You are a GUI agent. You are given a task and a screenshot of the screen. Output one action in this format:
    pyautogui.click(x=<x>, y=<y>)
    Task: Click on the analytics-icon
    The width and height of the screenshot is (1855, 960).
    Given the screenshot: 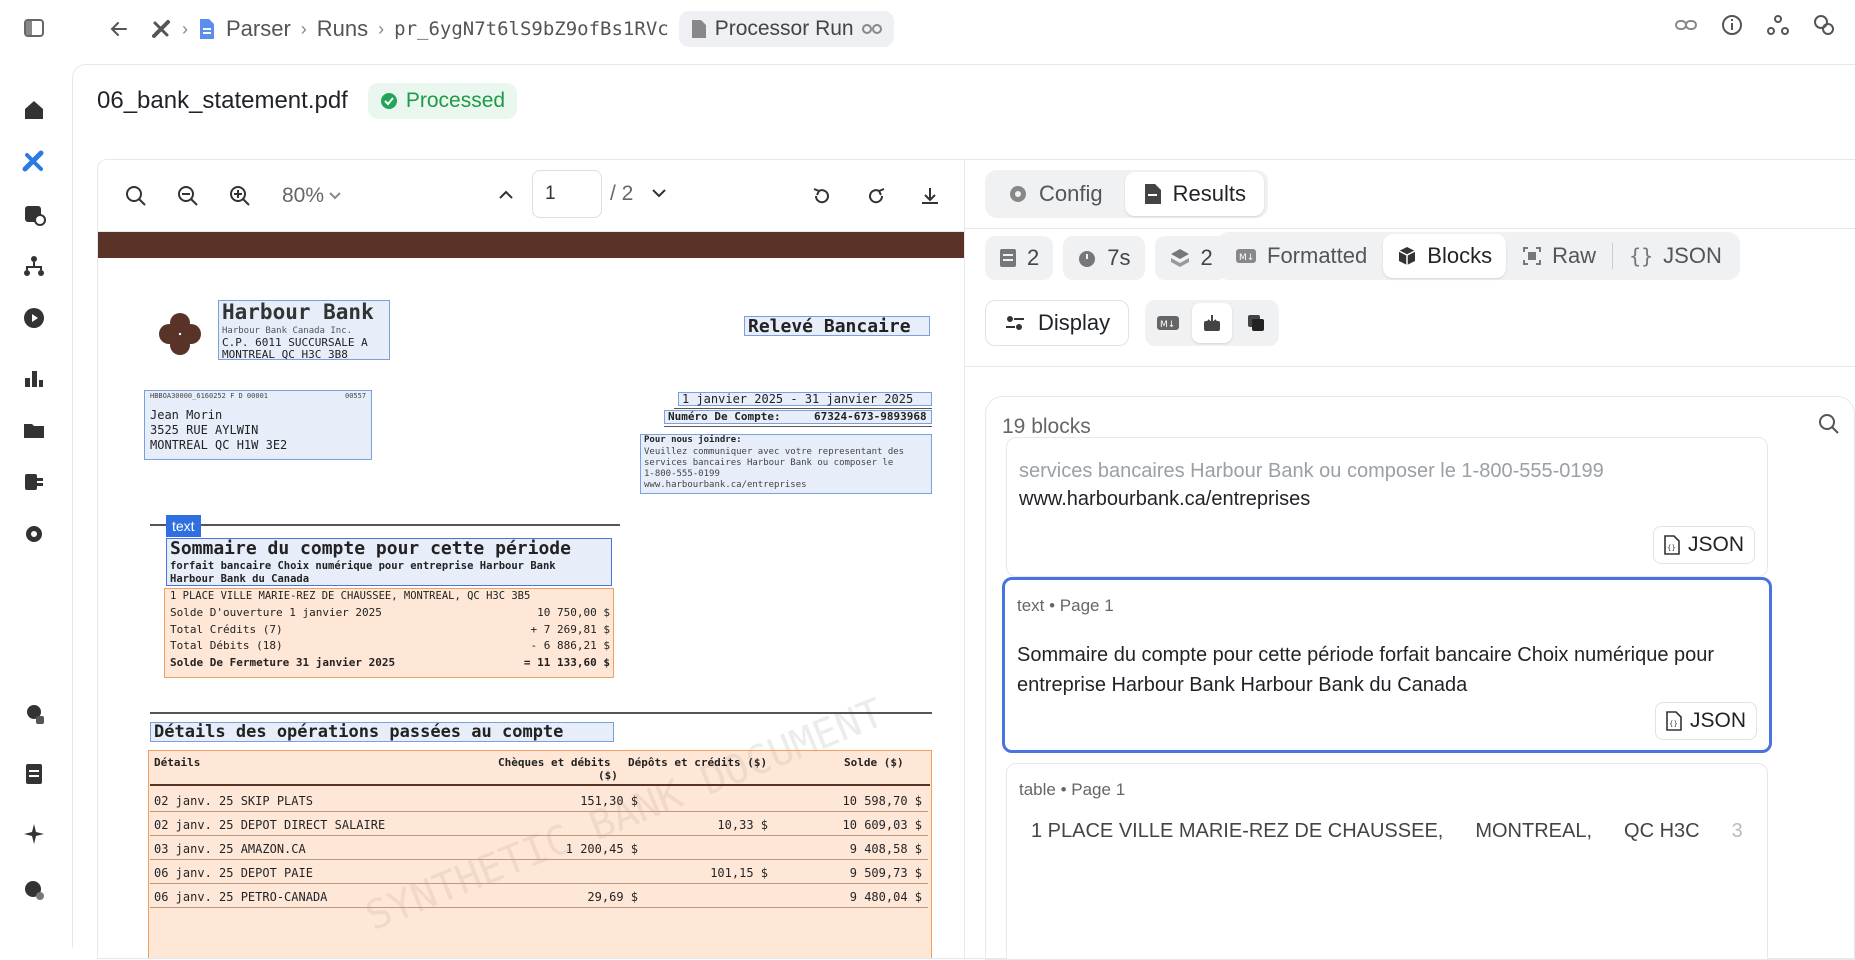 What is the action you would take?
    pyautogui.click(x=34, y=378)
    